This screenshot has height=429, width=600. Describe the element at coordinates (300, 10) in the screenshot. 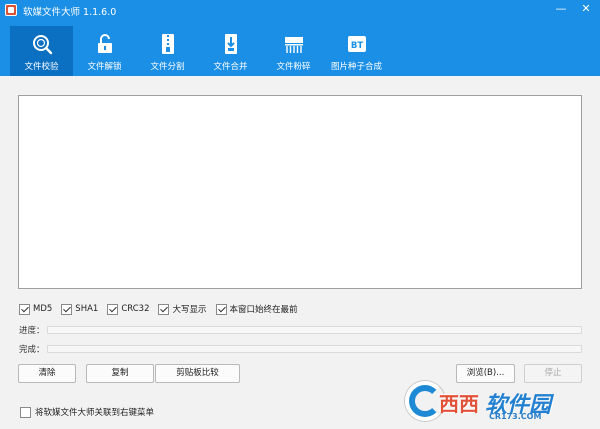

I see `title-bar: 软媒文件大师 1.1.6.0 — ✕` at that location.